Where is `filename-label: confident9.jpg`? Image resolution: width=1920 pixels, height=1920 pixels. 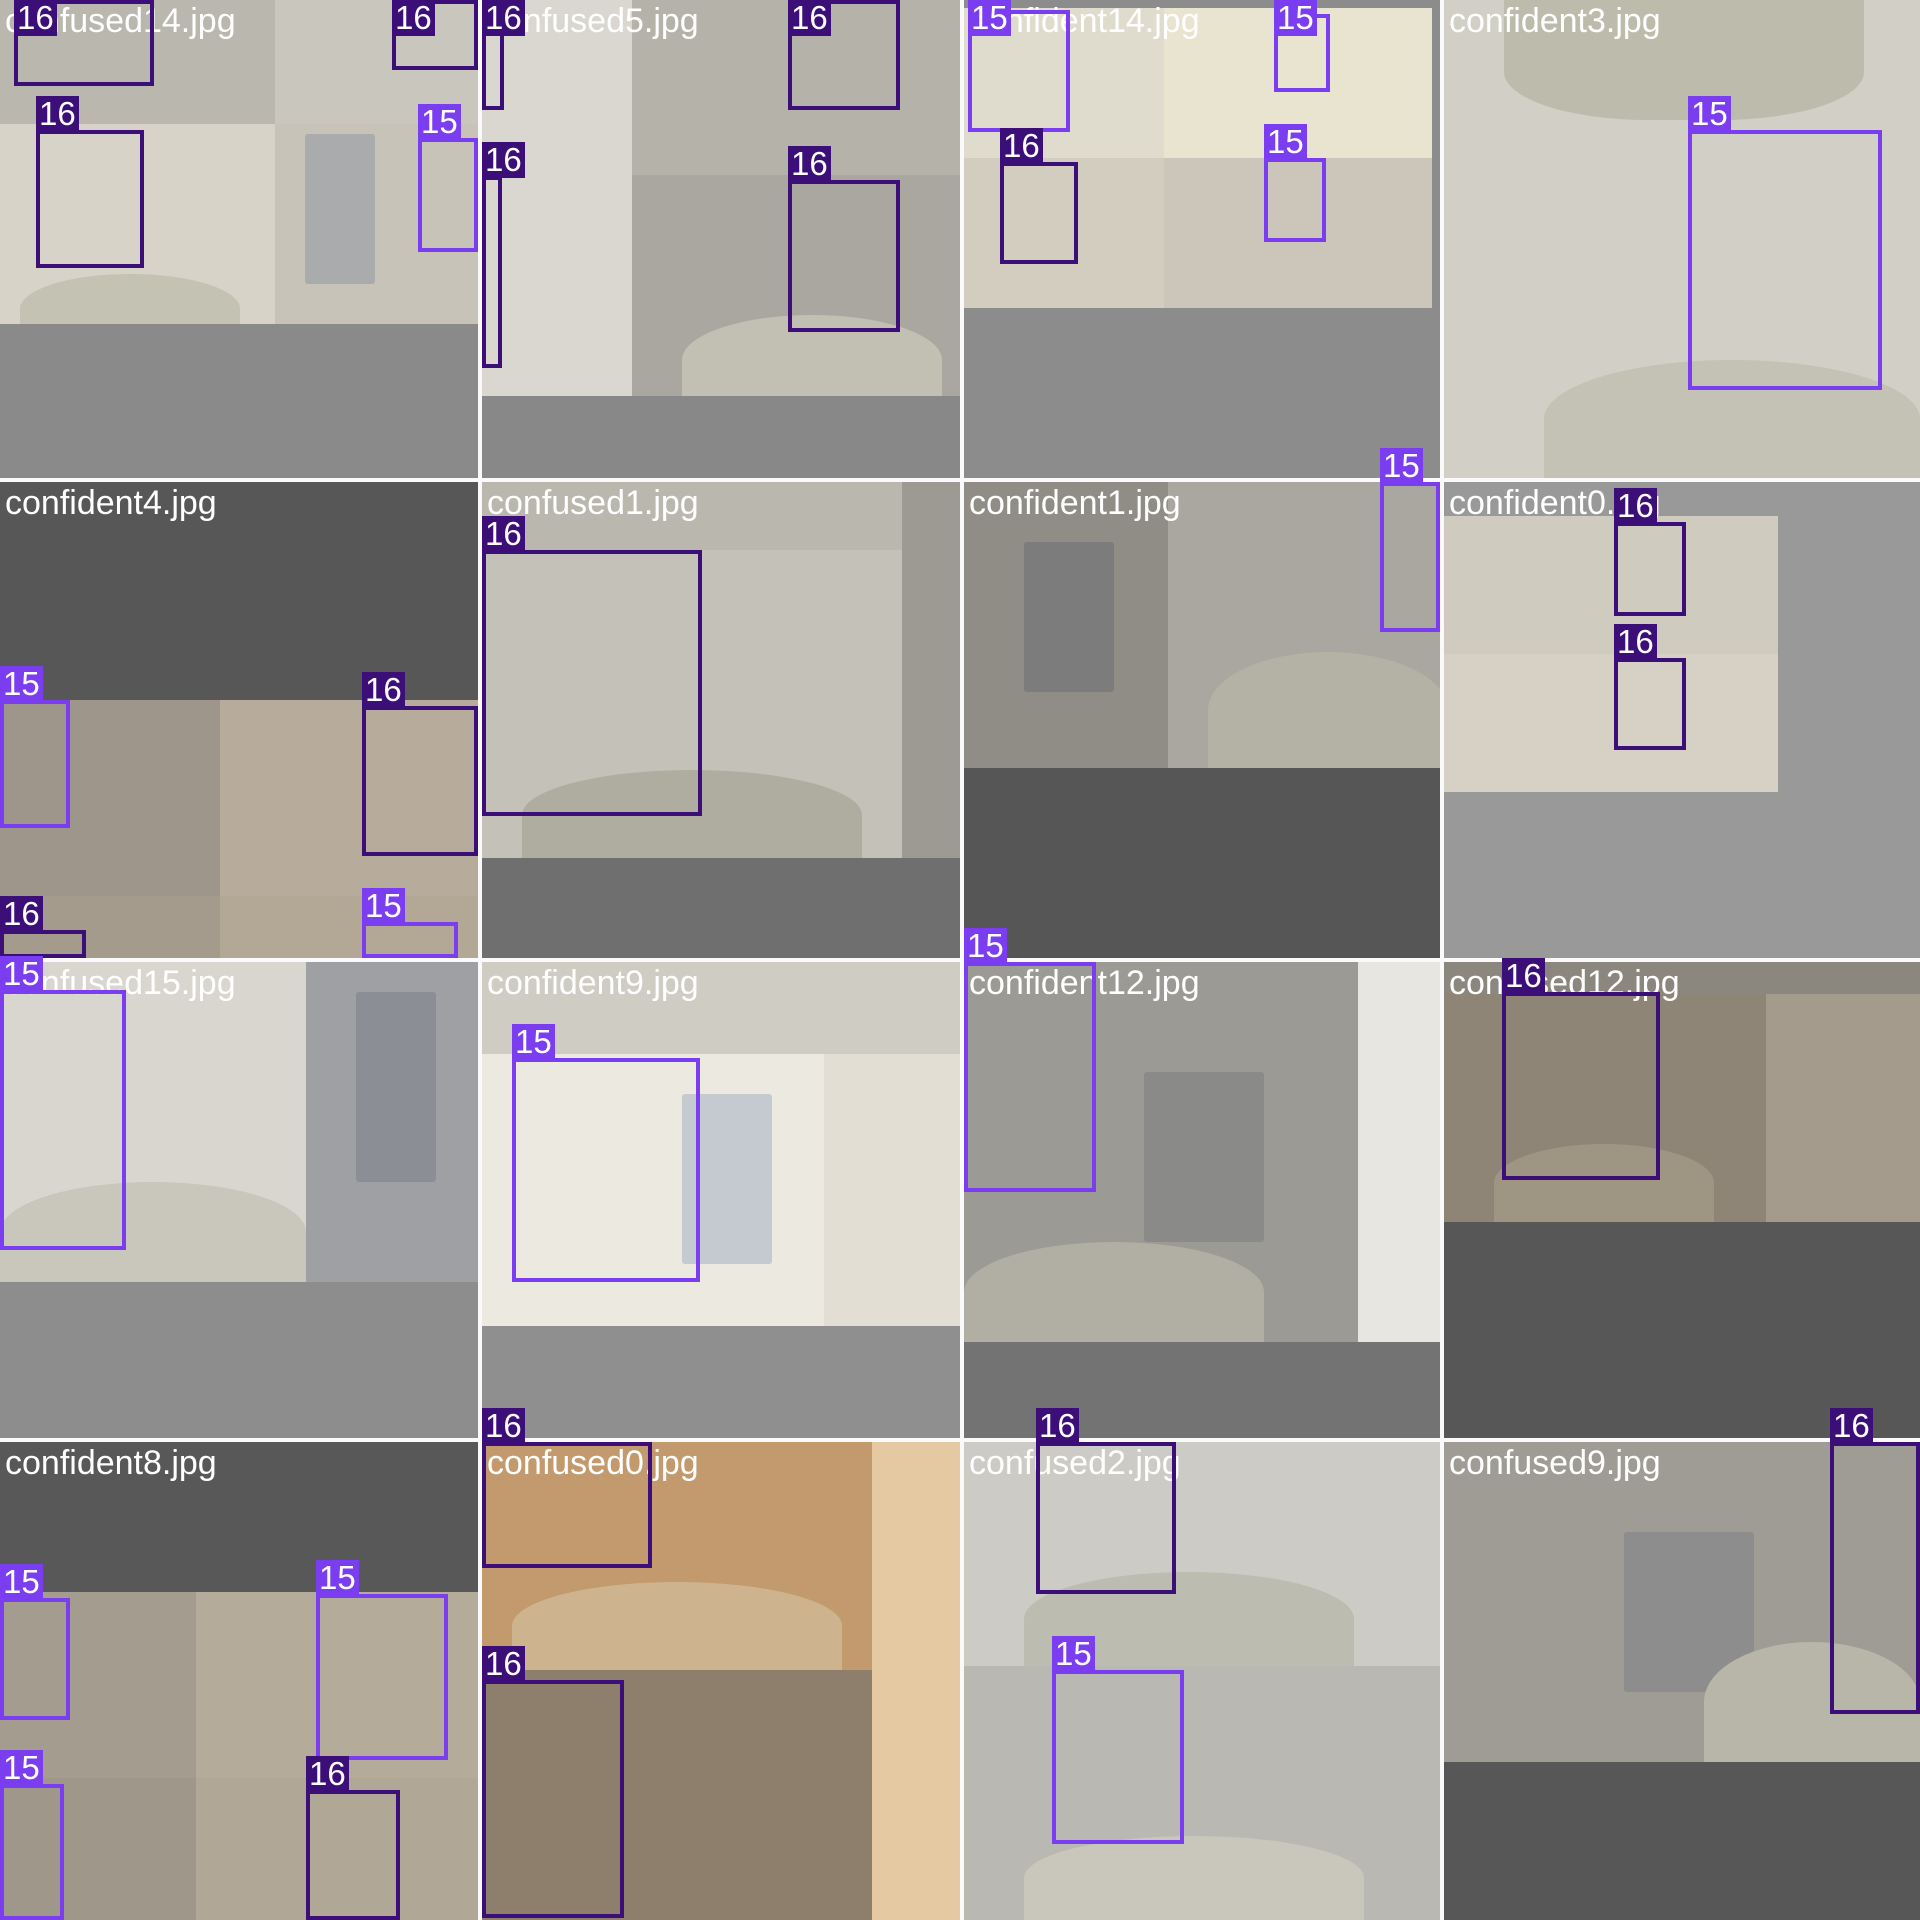 filename-label: confident9.jpg is located at coordinates (593, 983).